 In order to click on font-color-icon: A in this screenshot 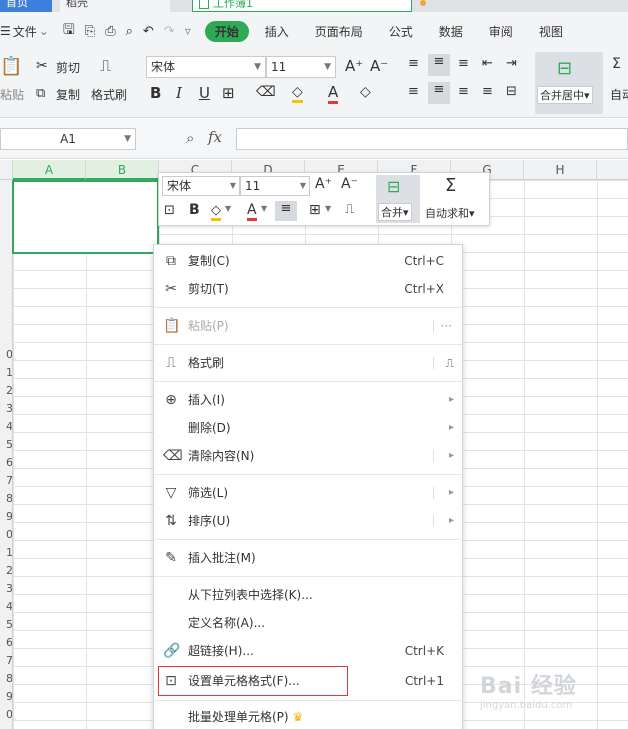, I will do `click(333, 93)`.